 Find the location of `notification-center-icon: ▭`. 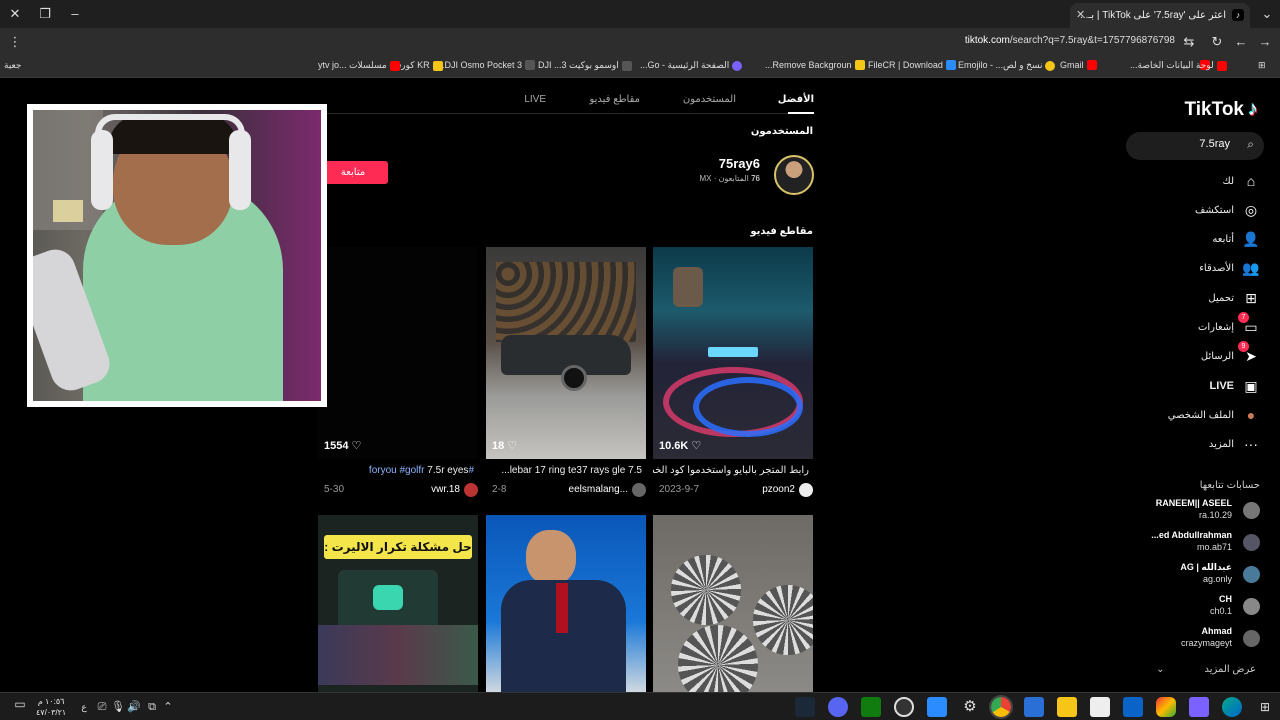

notification-center-icon: ▭ is located at coordinates (20, 707).